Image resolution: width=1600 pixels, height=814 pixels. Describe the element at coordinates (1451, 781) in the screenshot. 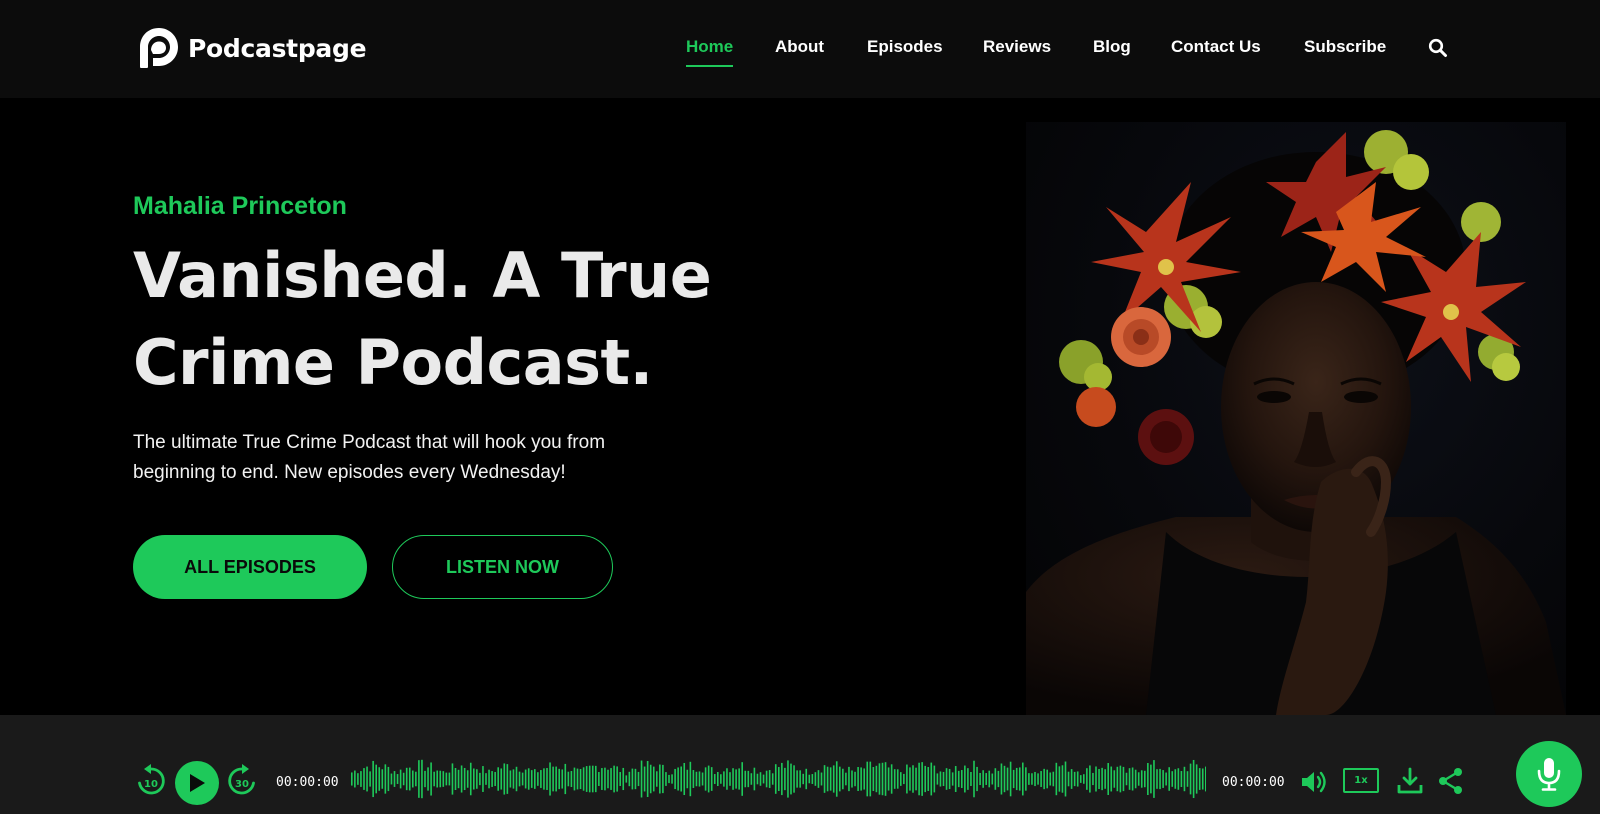

I see `share-icon` at that location.